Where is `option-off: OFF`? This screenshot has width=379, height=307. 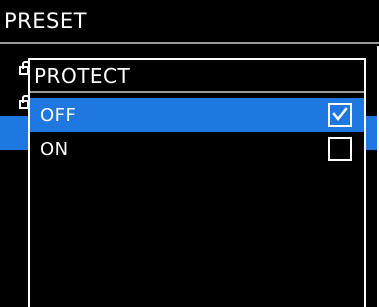 option-off: OFF is located at coordinates (197, 115).